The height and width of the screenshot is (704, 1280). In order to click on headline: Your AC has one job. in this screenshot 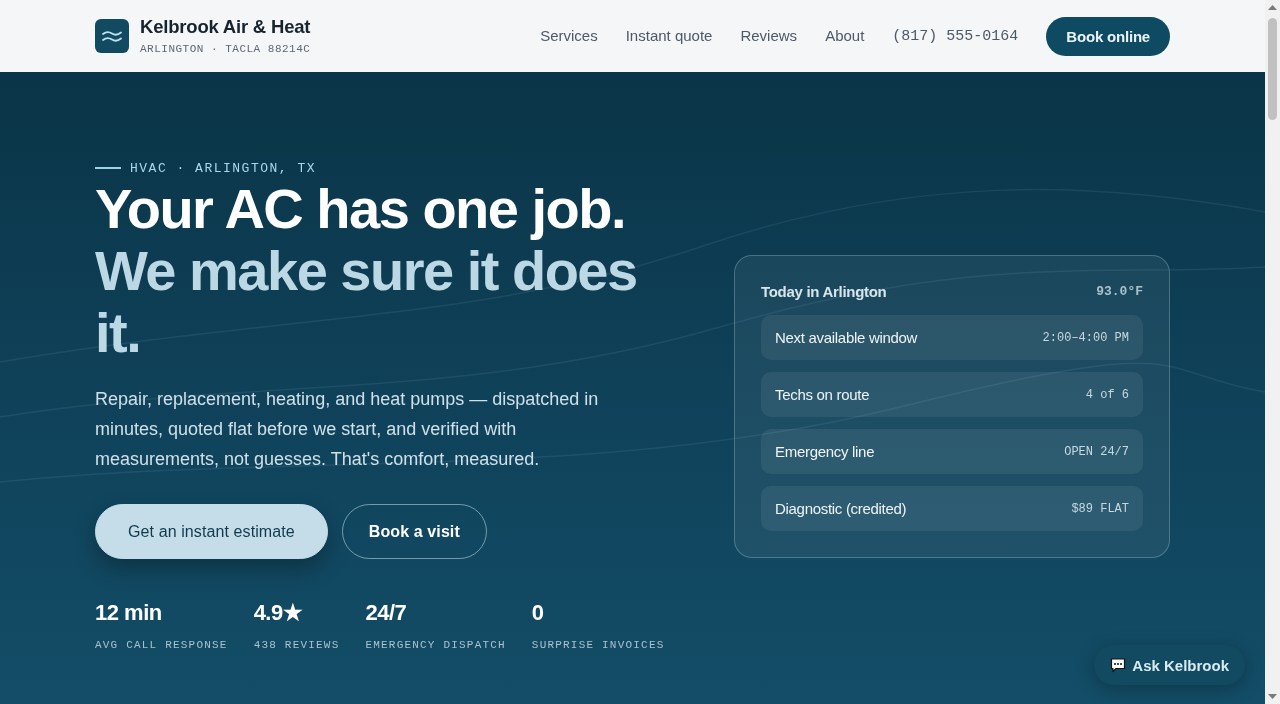, I will do `click(360, 208)`.